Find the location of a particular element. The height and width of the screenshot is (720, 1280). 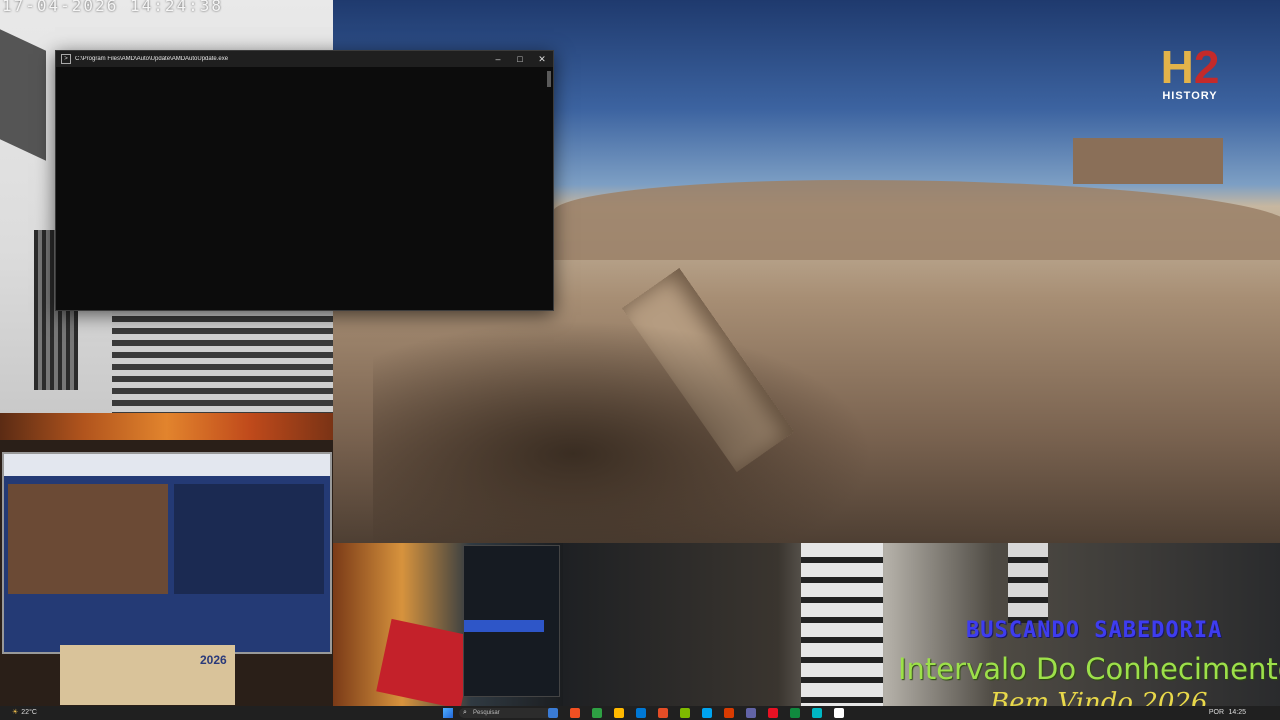

h2-history-logo: H2 HISTORY is located at coordinates (1190, 73).